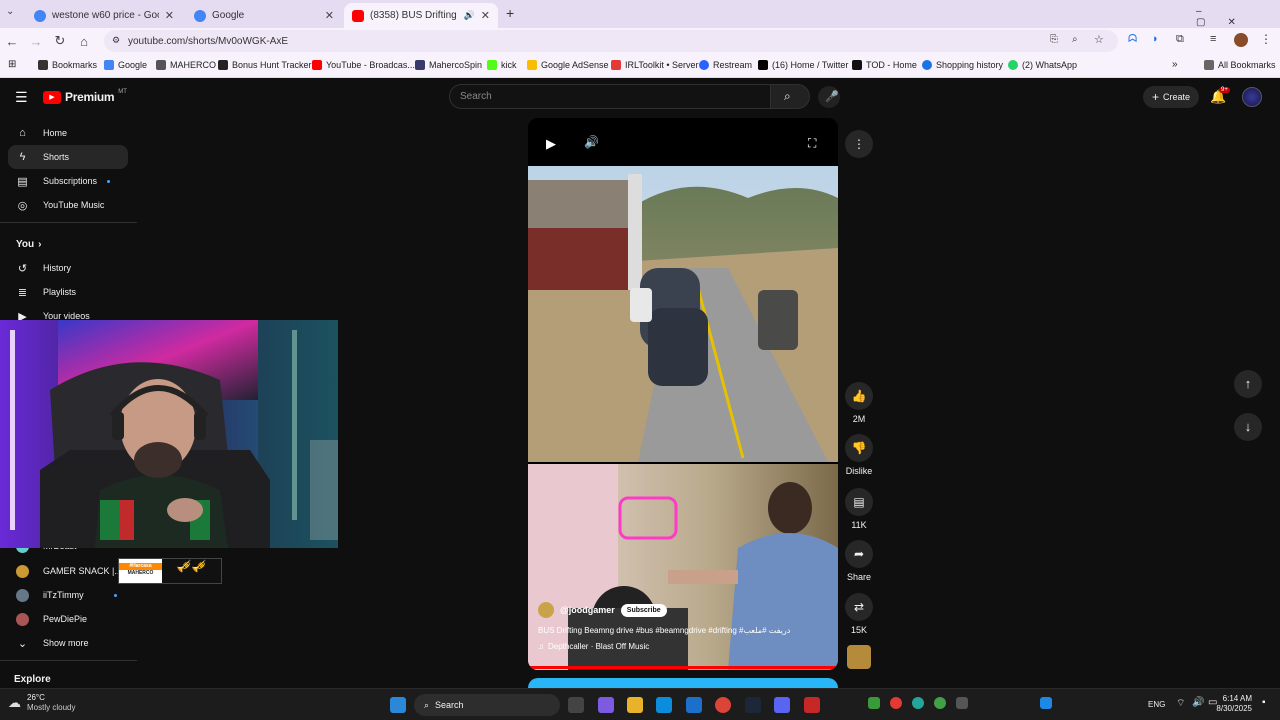 The height and width of the screenshot is (720, 1280). What do you see at coordinates (1213, 39) in the screenshot?
I see `media-icon: ≡` at bounding box center [1213, 39].